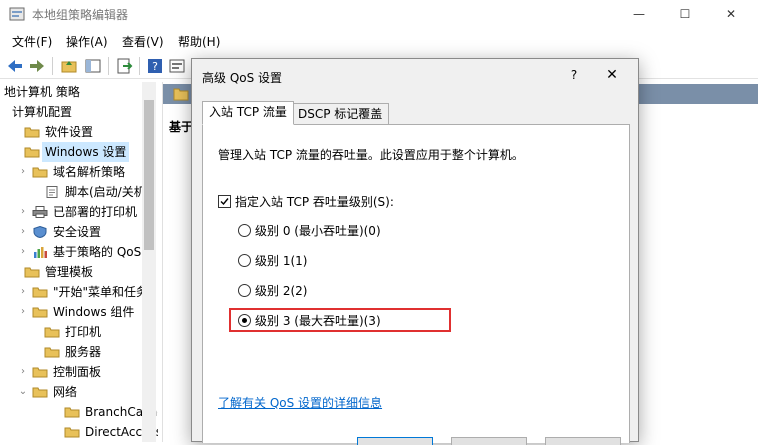  What do you see at coordinates (300, 402) in the screenshot?
I see `qos-help-link: 了解有关 QoS 设置的详细信息` at bounding box center [300, 402].